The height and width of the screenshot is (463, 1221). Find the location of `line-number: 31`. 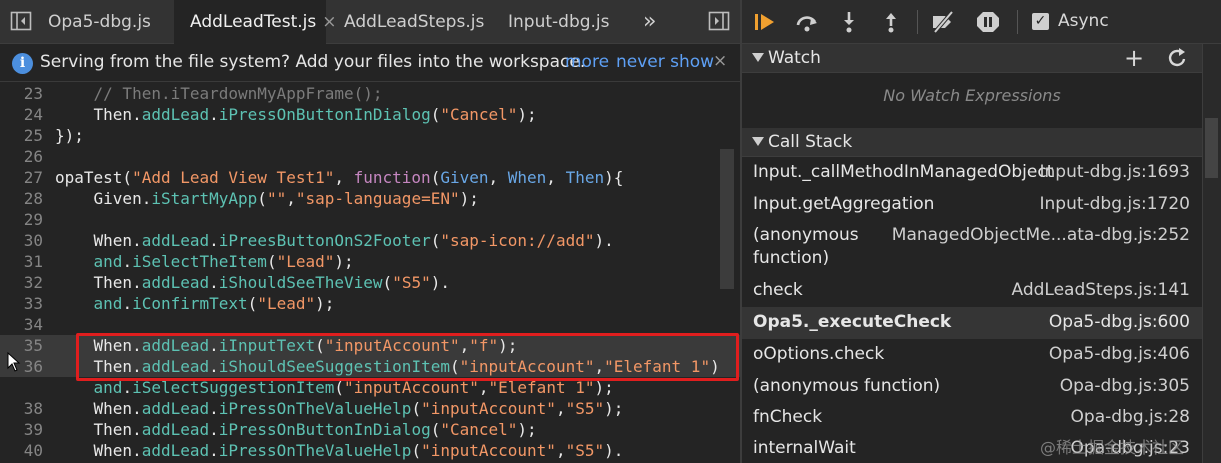

line-number: 31 is located at coordinates (21, 261).